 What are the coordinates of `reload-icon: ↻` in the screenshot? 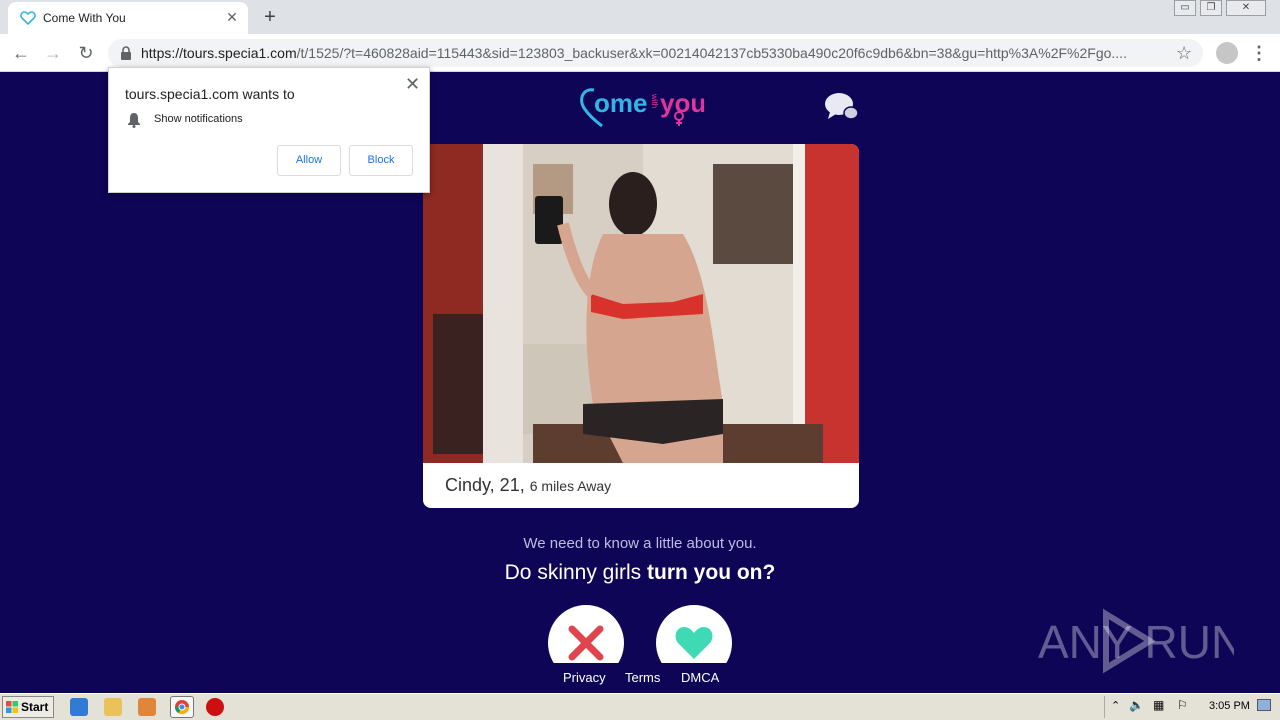 It's located at (86, 53).